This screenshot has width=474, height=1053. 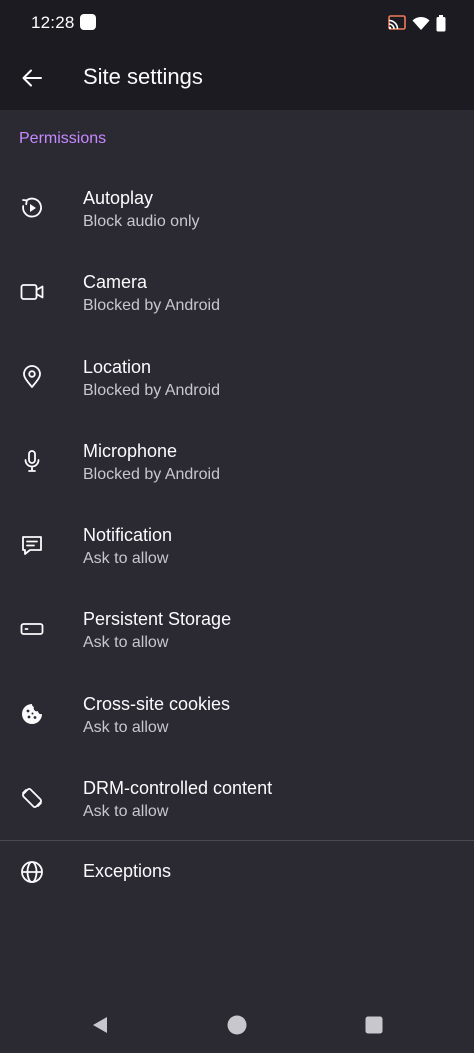 I want to click on permission-title: Persistent Storage, so click(x=157, y=619).